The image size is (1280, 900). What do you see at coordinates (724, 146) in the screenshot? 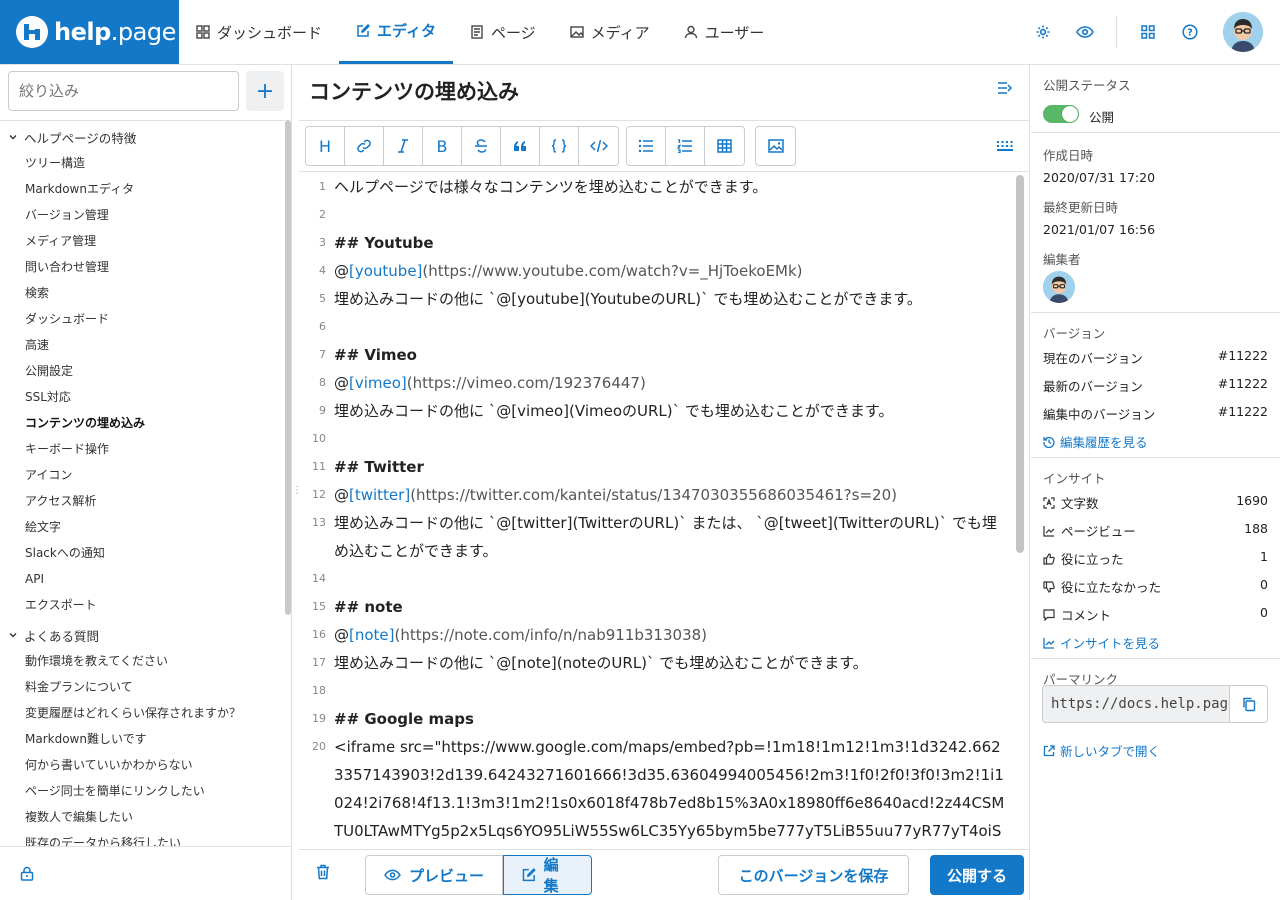
I see `table-button` at bounding box center [724, 146].